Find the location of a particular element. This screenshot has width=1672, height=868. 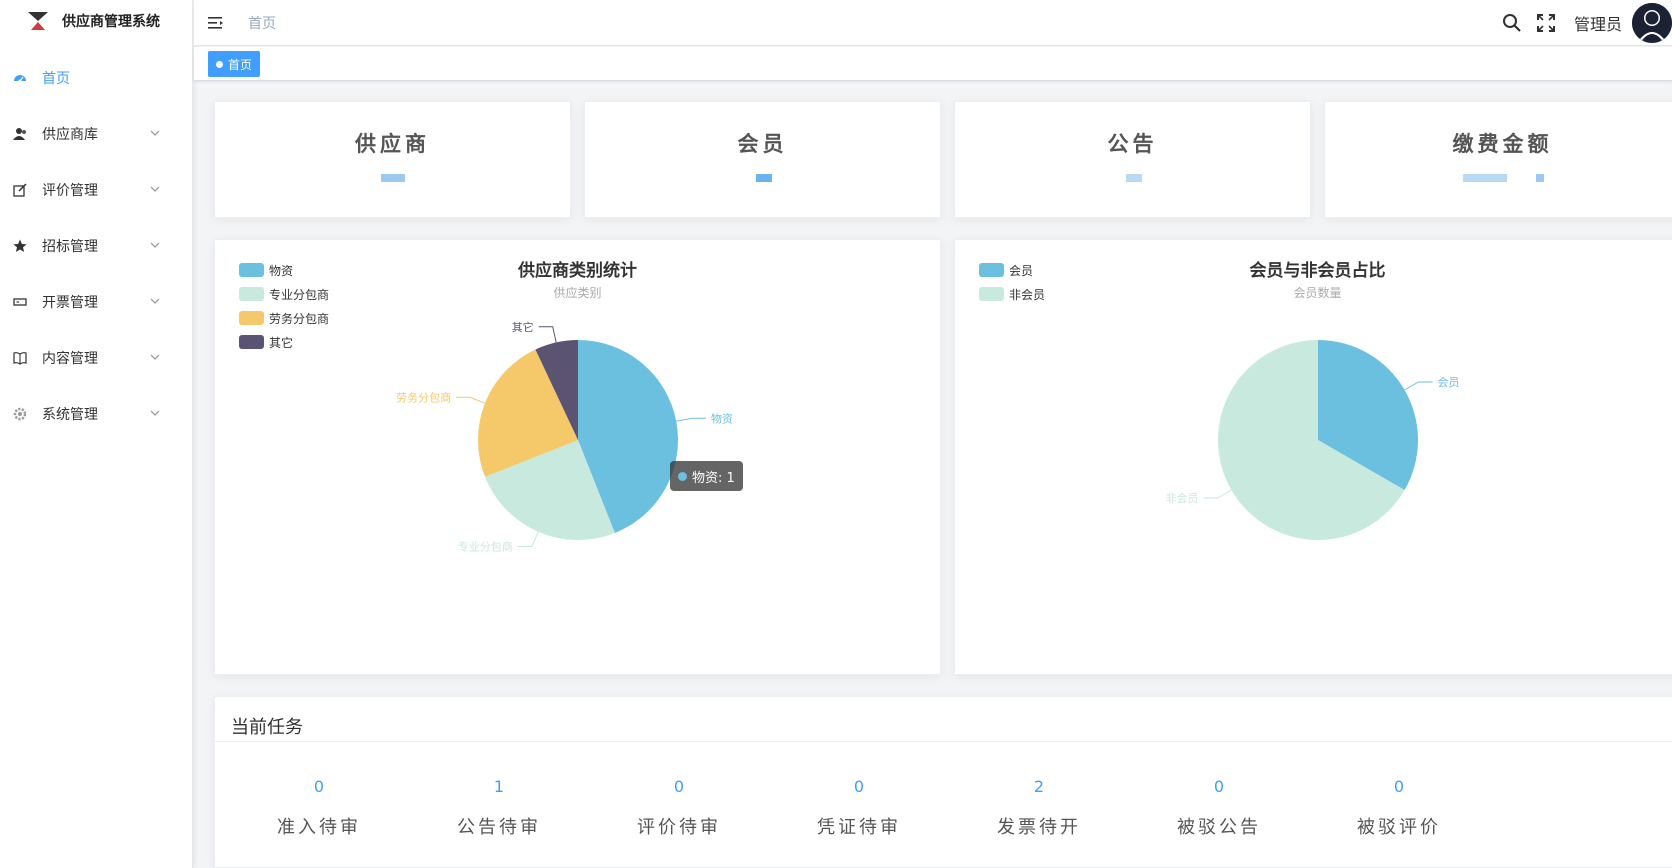

task-count: 1 is located at coordinates (499, 786).